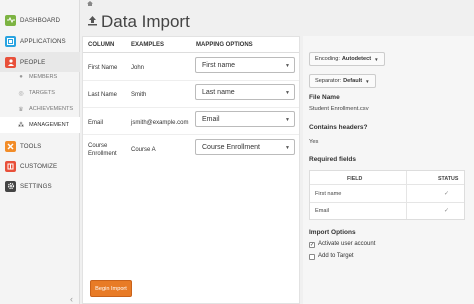 This screenshot has width=474, height=304. What do you see at coordinates (103, 68) in the screenshot?
I see `row-column-name: First Name` at bounding box center [103, 68].